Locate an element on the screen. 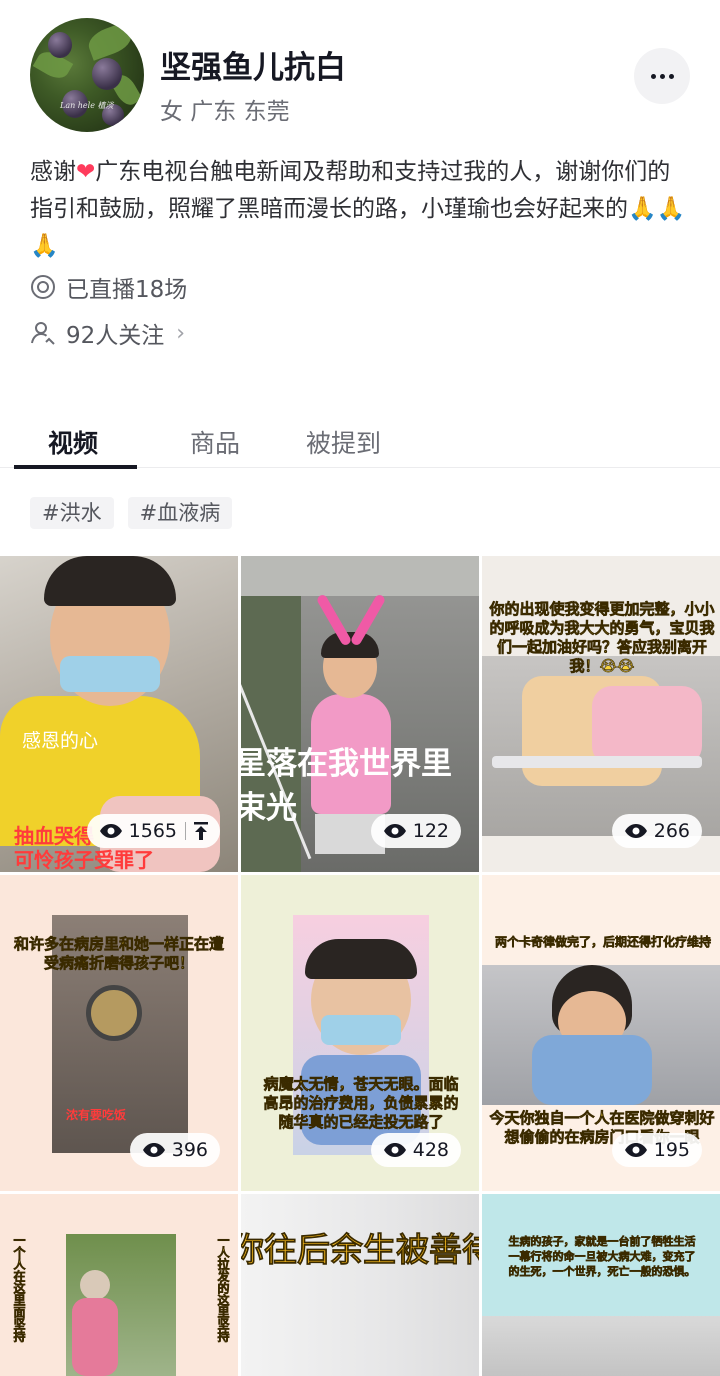  video-caption: 浓有要吃饭 is located at coordinates (96, 1115).